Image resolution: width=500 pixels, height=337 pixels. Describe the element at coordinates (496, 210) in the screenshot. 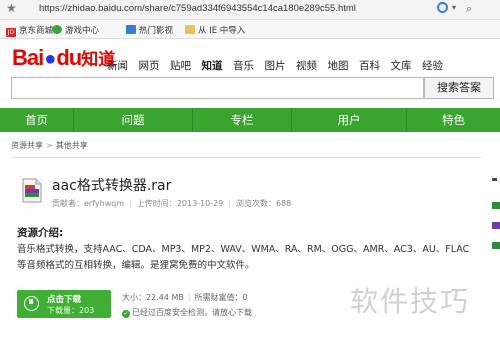

I see `right-sidebar-partial` at that location.